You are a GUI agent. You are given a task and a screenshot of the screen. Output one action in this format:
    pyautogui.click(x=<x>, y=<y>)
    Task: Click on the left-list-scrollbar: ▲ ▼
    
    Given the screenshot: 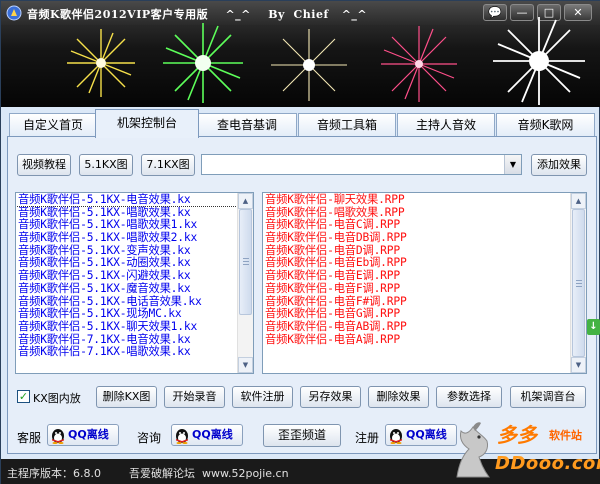 What is the action you would take?
    pyautogui.click(x=245, y=283)
    